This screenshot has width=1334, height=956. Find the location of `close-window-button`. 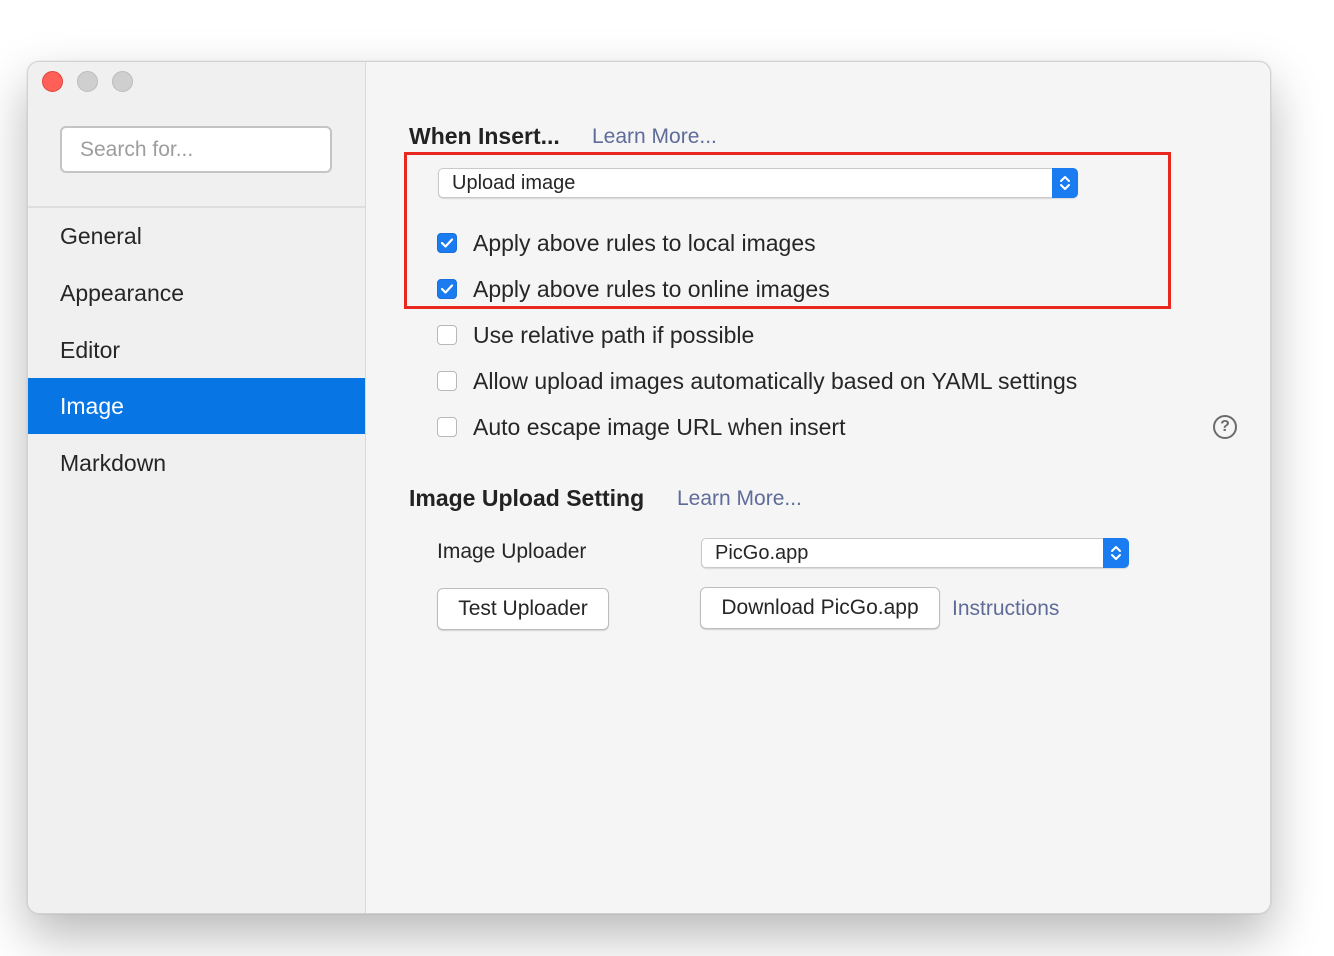

close-window-button is located at coordinates (52, 81).